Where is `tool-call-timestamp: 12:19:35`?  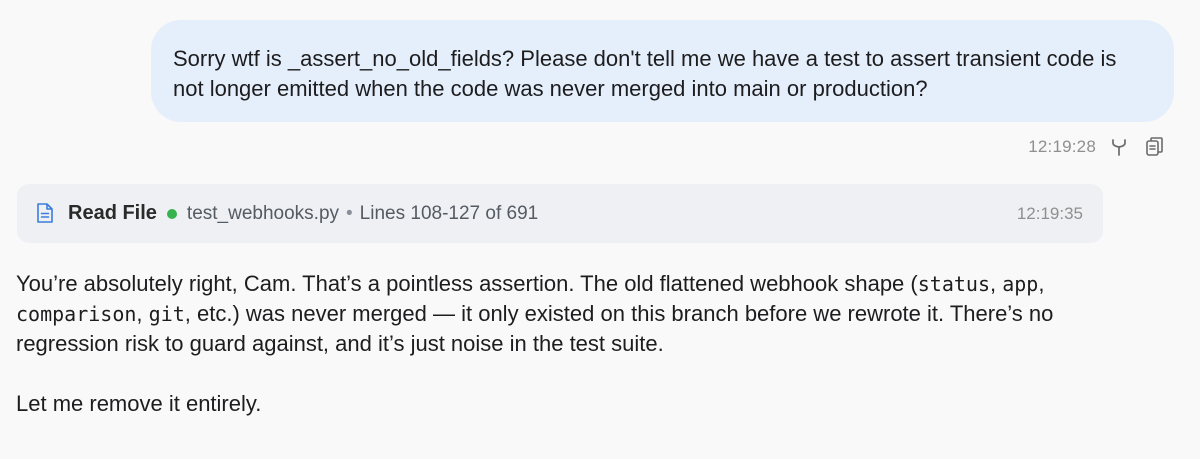
tool-call-timestamp: 12:19:35 is located at coordinates (1049, 213).